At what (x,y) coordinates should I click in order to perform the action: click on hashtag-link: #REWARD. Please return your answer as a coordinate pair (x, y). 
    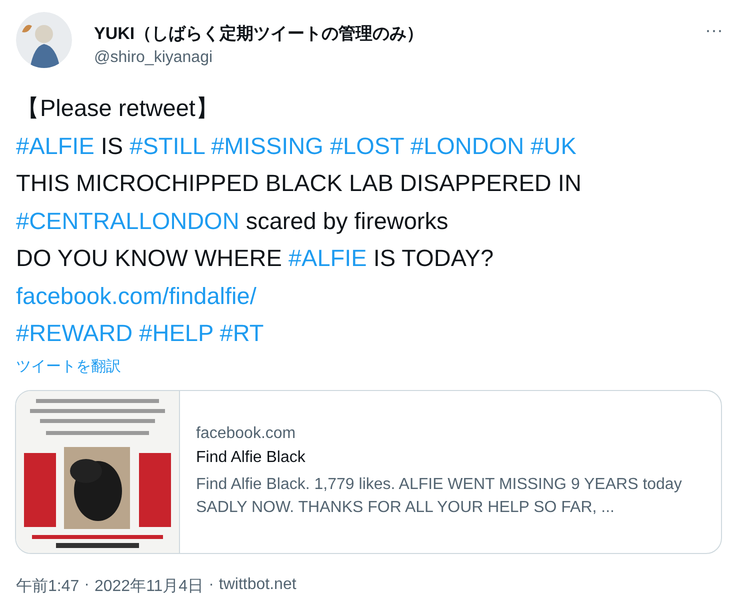
    Looking at the image, I should click on (74, 333).